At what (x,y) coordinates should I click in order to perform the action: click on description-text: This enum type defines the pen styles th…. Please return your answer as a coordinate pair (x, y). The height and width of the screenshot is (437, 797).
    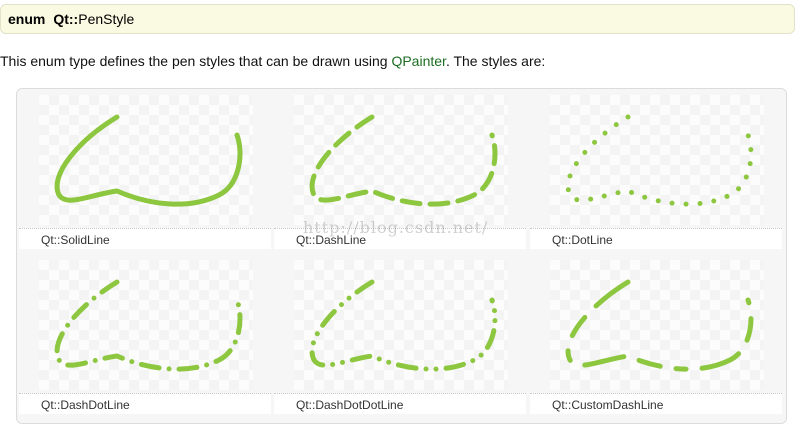
    Looking at the image, I should click on (196, 61).